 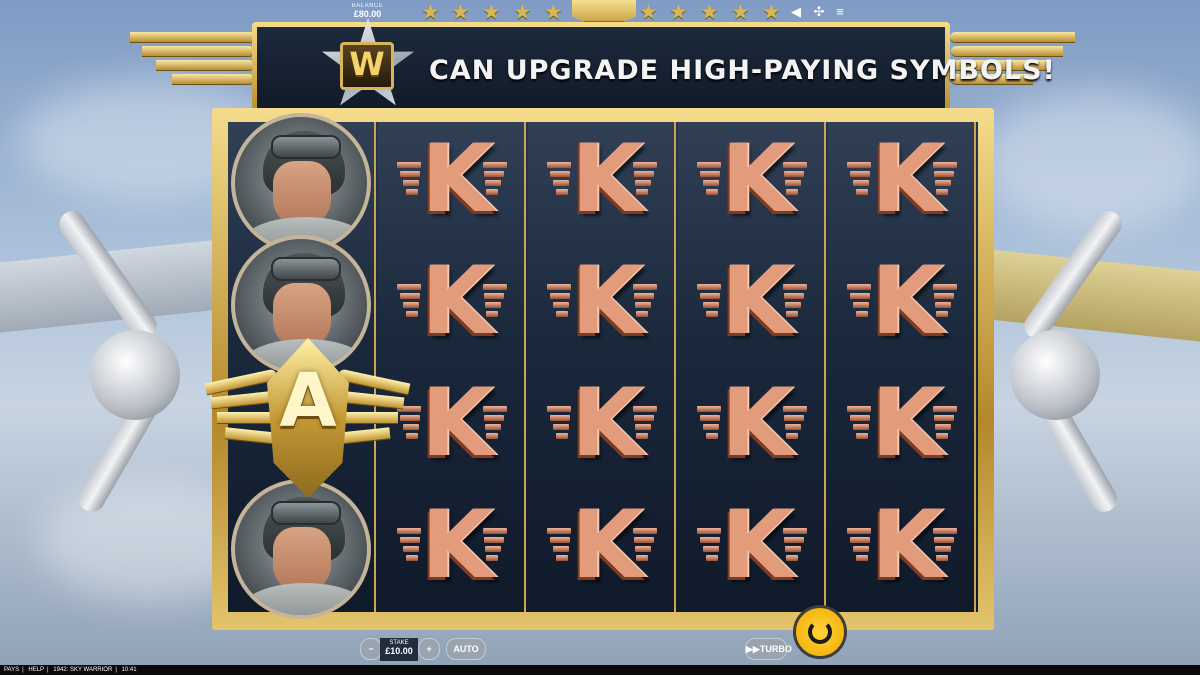 I want to click on stake-increase-button: +, so click(x=429, y=649).